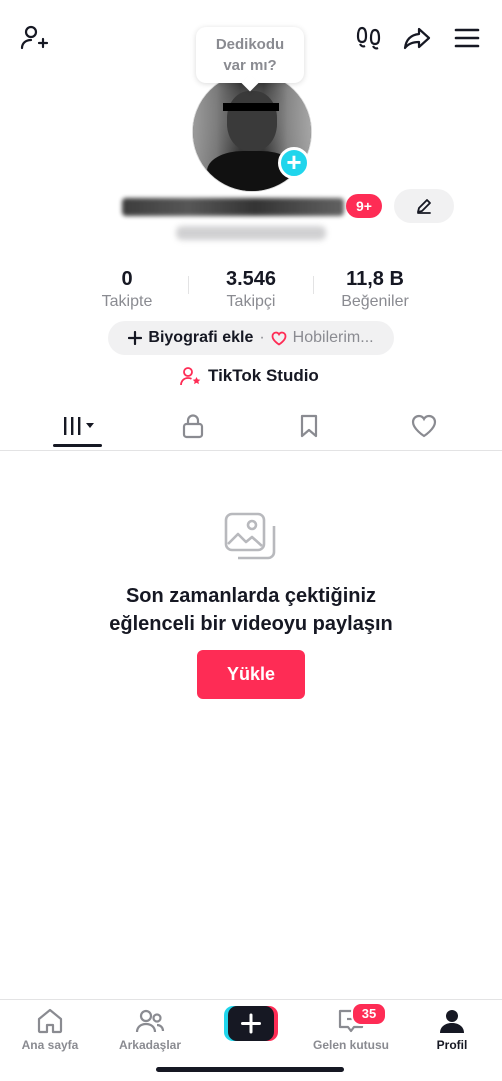 The height and width of the screenshot is (1081, 502). I want to click on notification-badge: 9+, so click(364, 206).